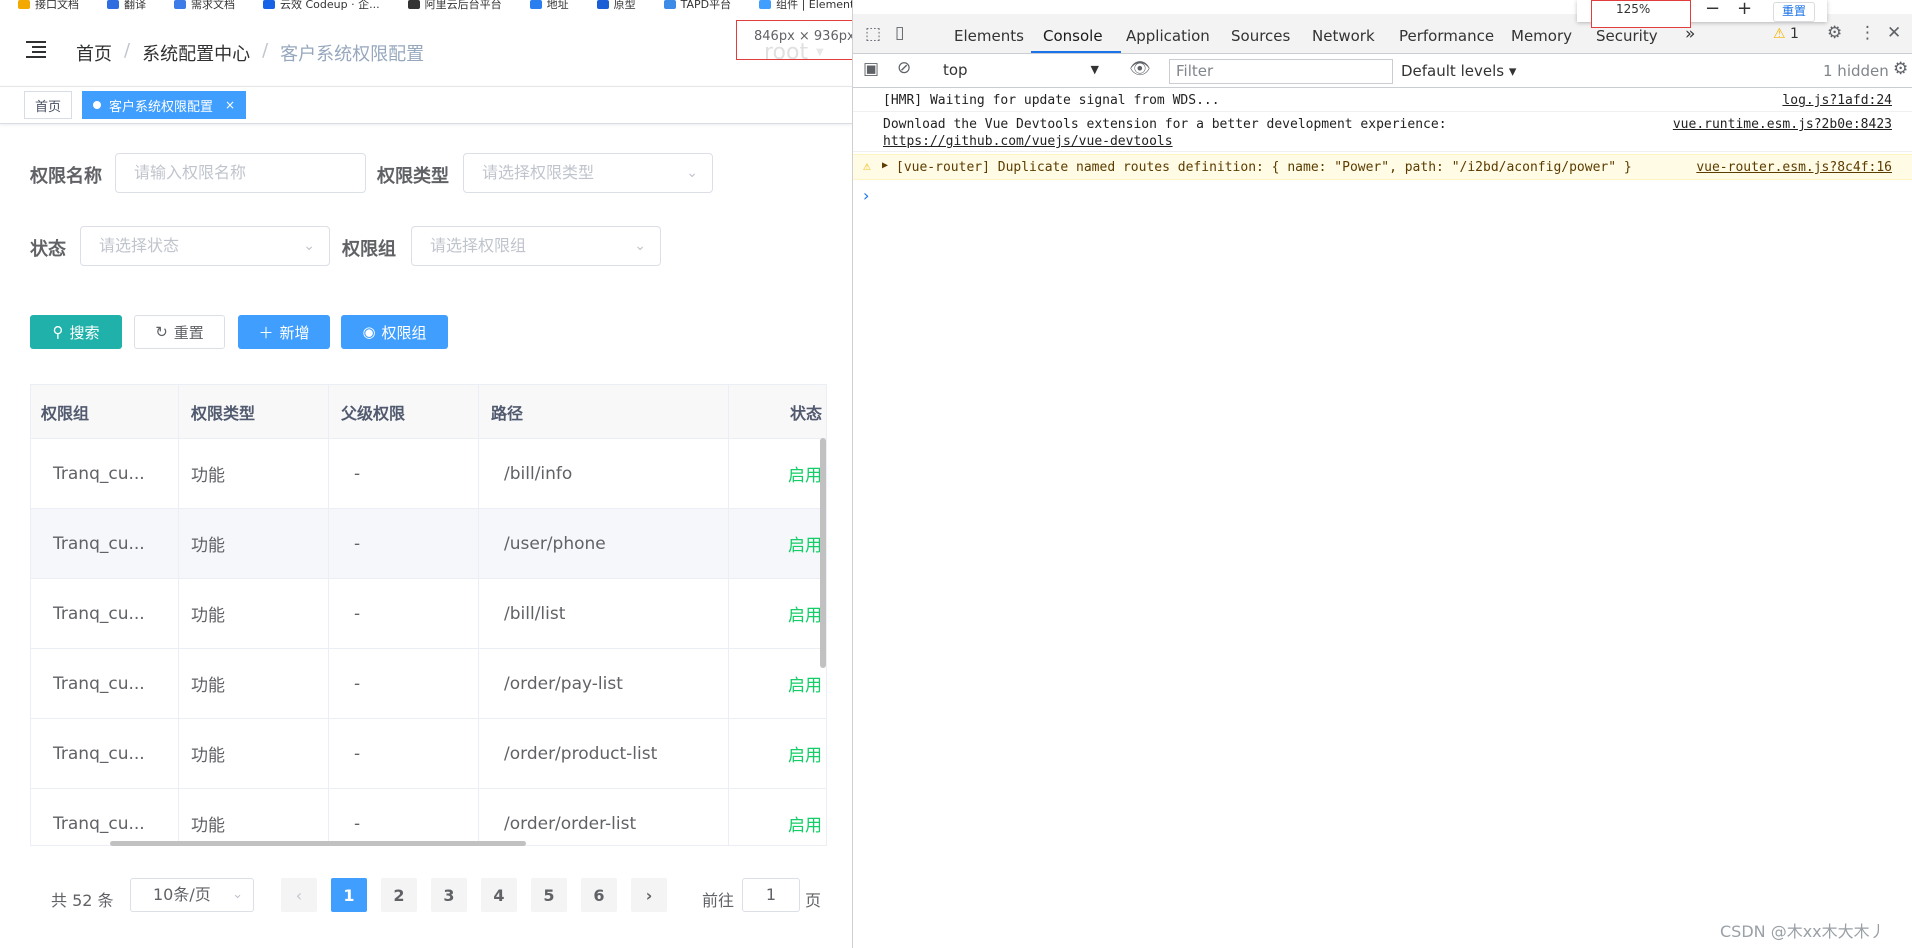  Describe the element at coordinates (240, 173) in the screenshot. I see `permission-name-input: 请输入权限名称` at that location.